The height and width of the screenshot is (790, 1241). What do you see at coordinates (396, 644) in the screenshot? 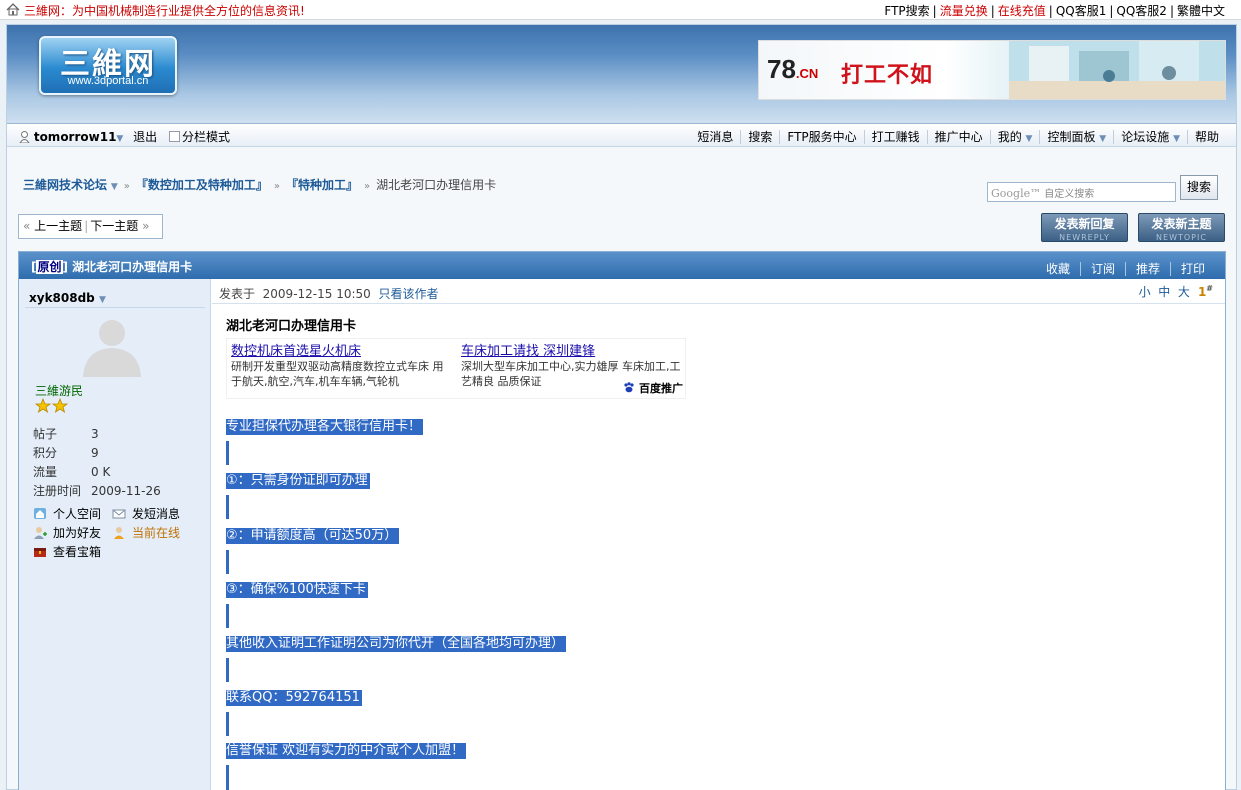
I see `post-body-line: 其他收入证明工作证明公司为你代开（全国各地均可办理）` at bounding box center [396, 644].